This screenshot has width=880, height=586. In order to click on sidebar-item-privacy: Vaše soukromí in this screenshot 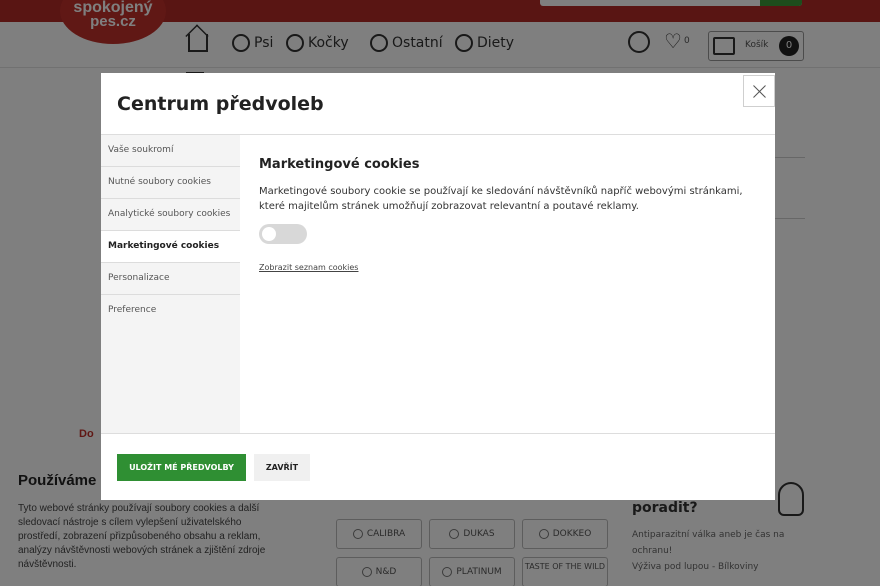, I will do `click(170, 151)`.